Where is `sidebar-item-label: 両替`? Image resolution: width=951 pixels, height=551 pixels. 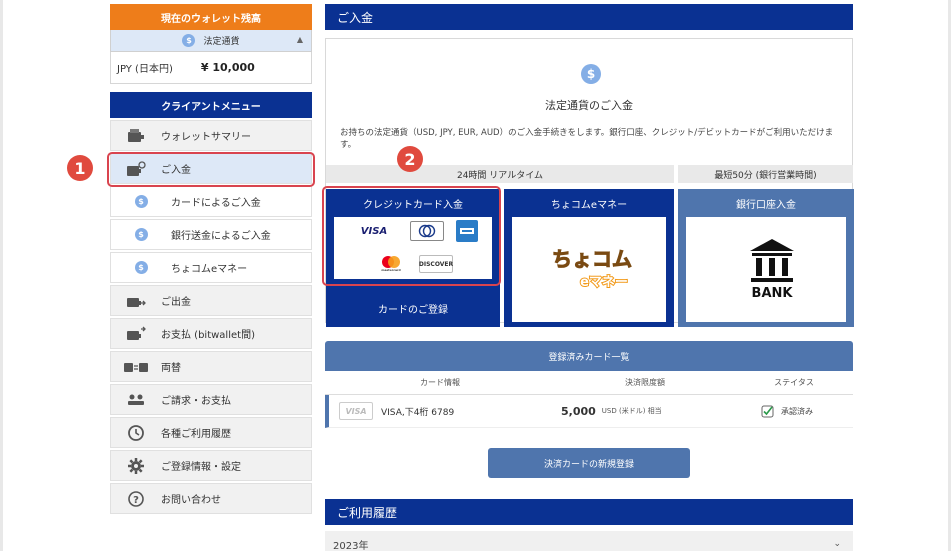
sidebar-item-label: 両替 is located at coordinates (171, 368).